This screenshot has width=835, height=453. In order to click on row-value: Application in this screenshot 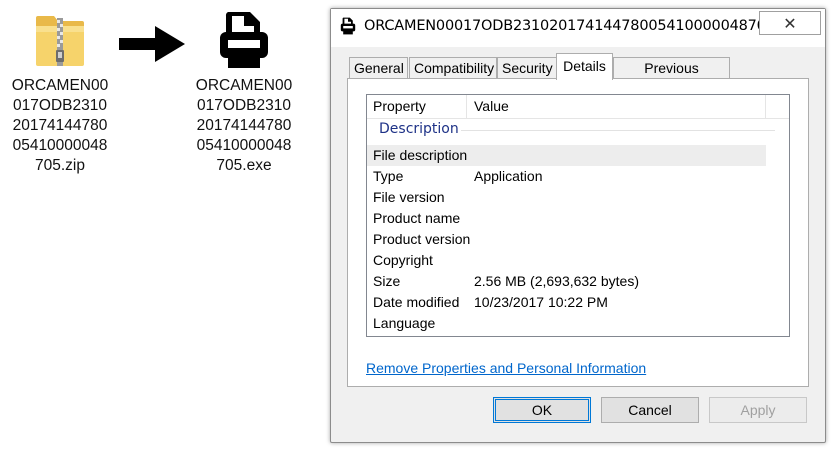, I will do `click(508, 176)`.